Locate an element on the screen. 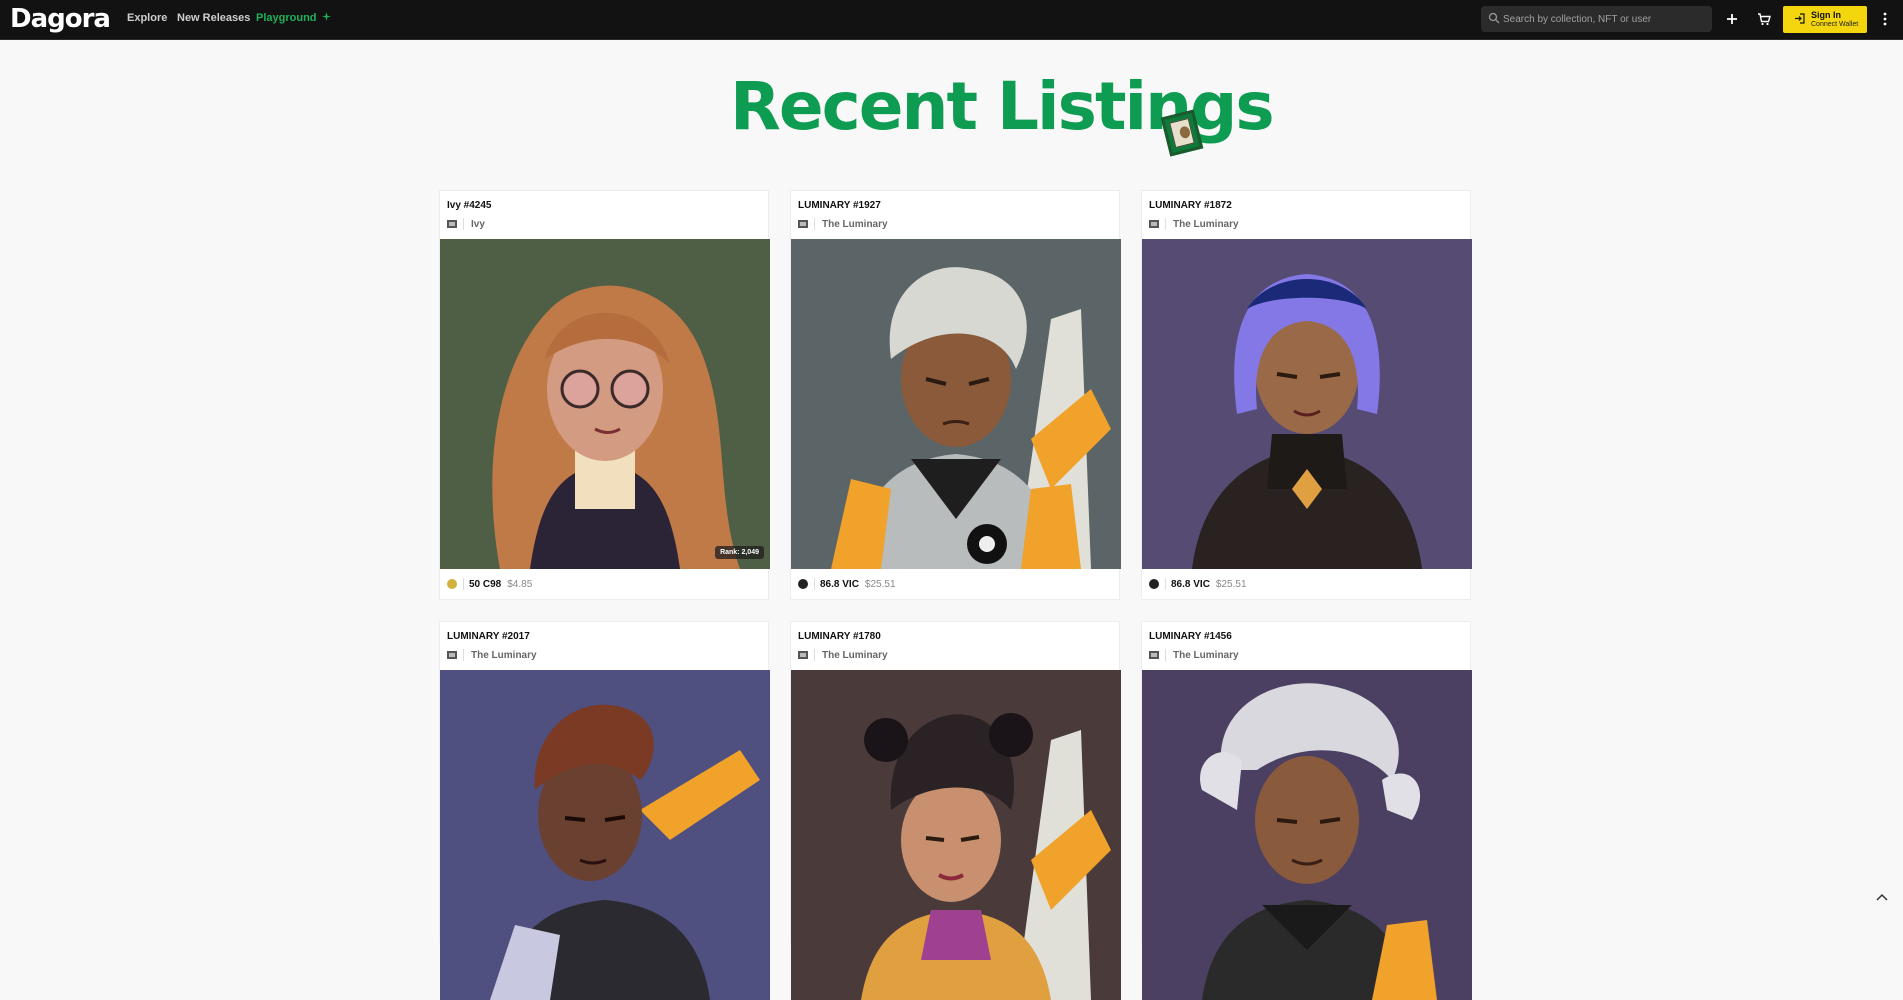 Image resolution: width=1903 pixels, height=1000 pixels. listing-title: LUMINARY #2017 is located at coordinates (488, 636).